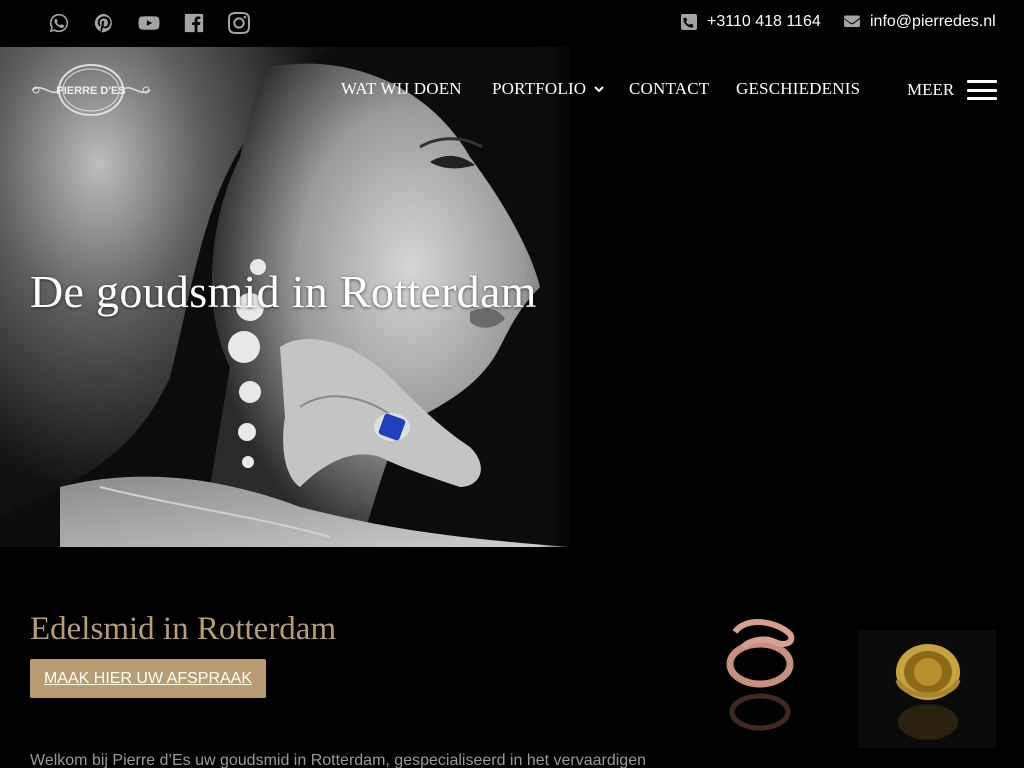 This screenshot has width=1024, height=768. Describe the element at coordinates (798, 89) in the screenshot. I see `nav-geschiedenis: GESCHIEDENIS` at that location.